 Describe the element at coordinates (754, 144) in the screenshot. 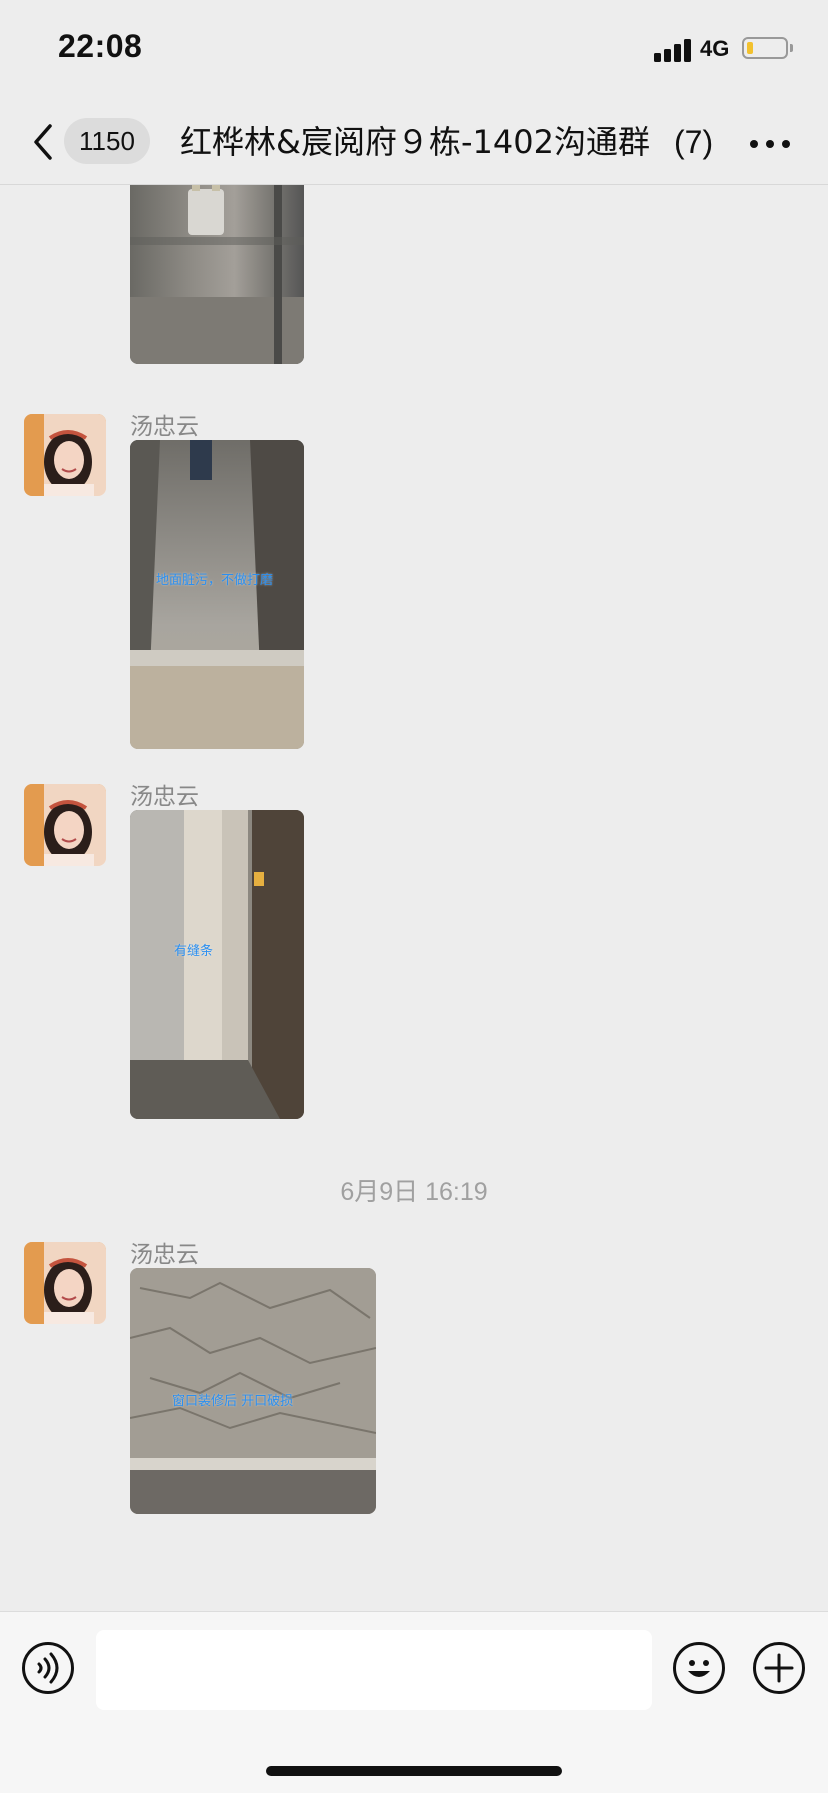

I see `more-dots-icon` at that location.